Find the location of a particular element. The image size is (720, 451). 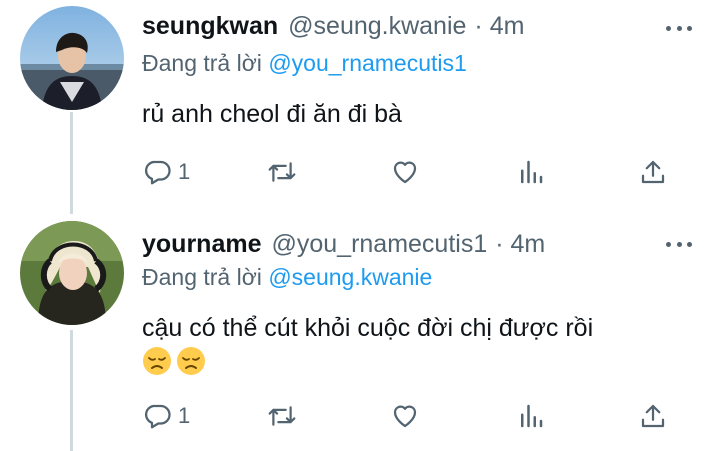

mention-link: @you_rnamecutis1 is located at coordinates (367, 63).